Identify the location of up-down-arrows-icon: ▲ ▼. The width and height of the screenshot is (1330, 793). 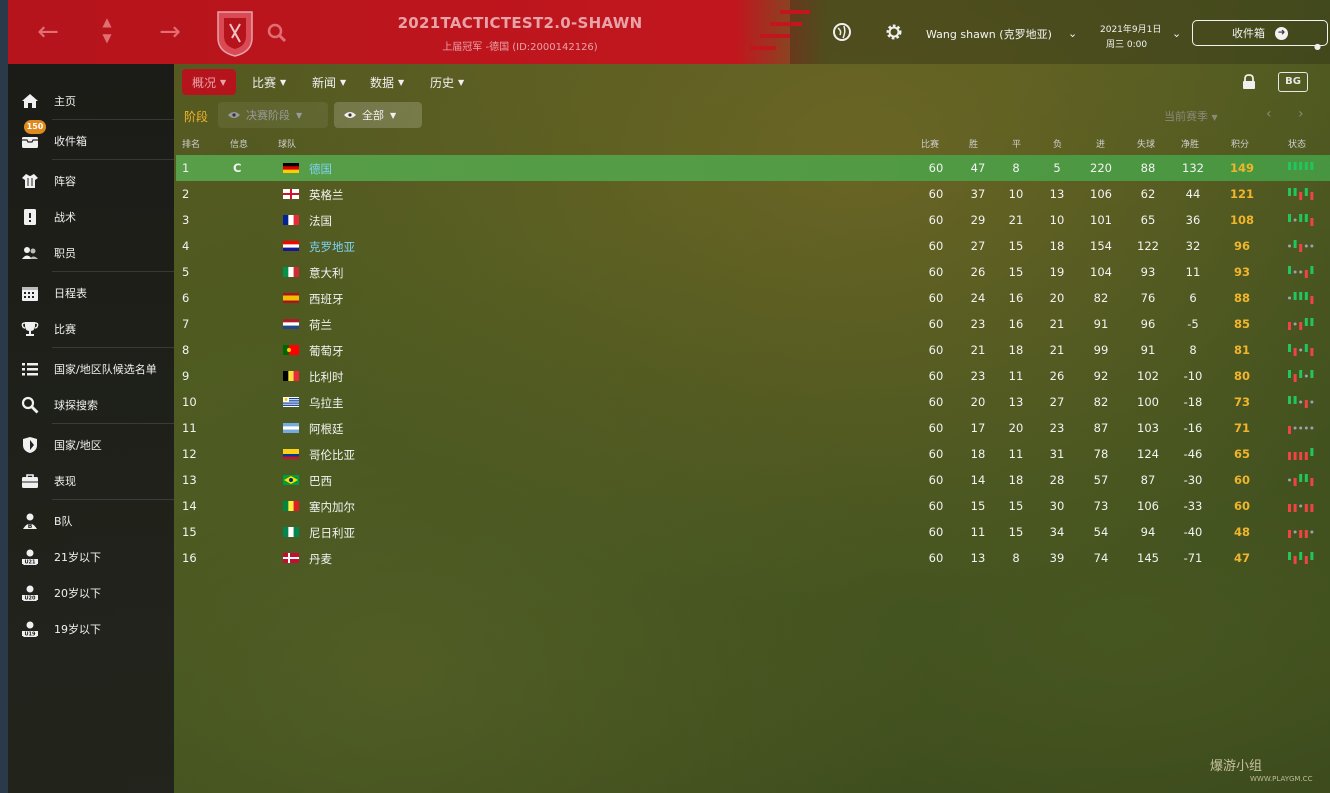
(107, 30).